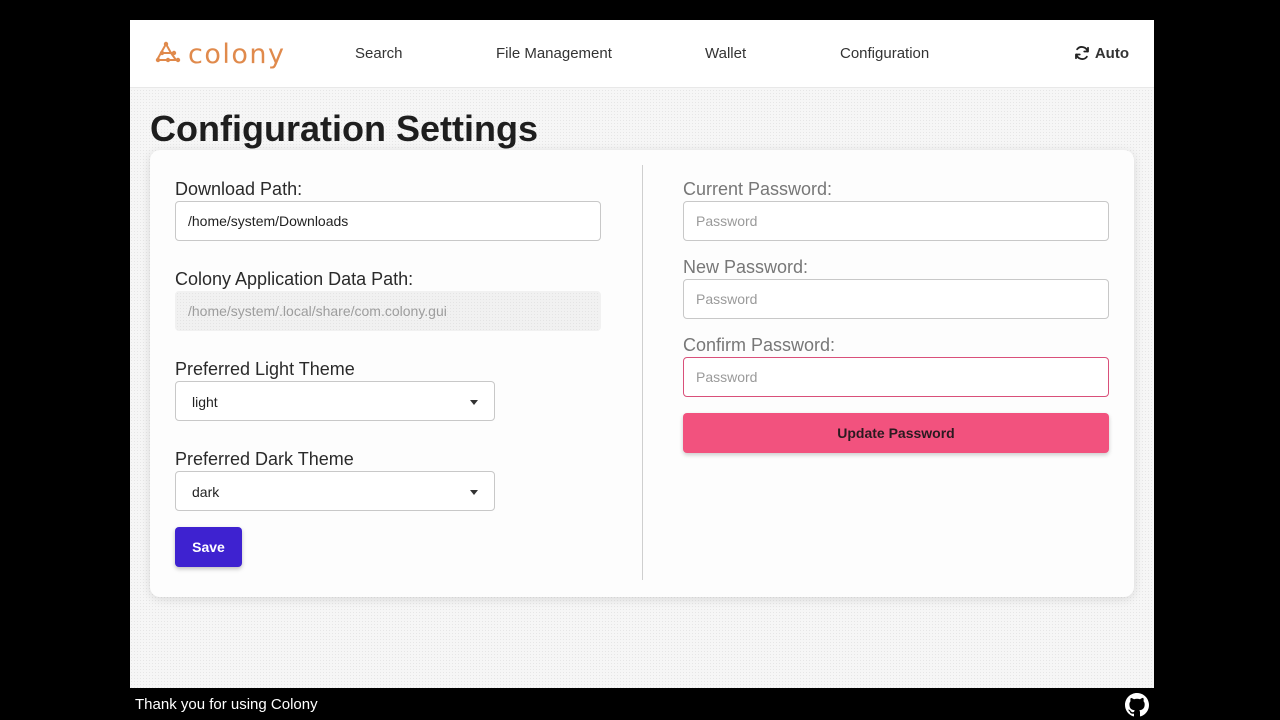 The image size is (1280, 720). Describe the element at coordinates (294, 279) in the screenshot. I see `data-path-label: Colony Application Data Path:` at that location.